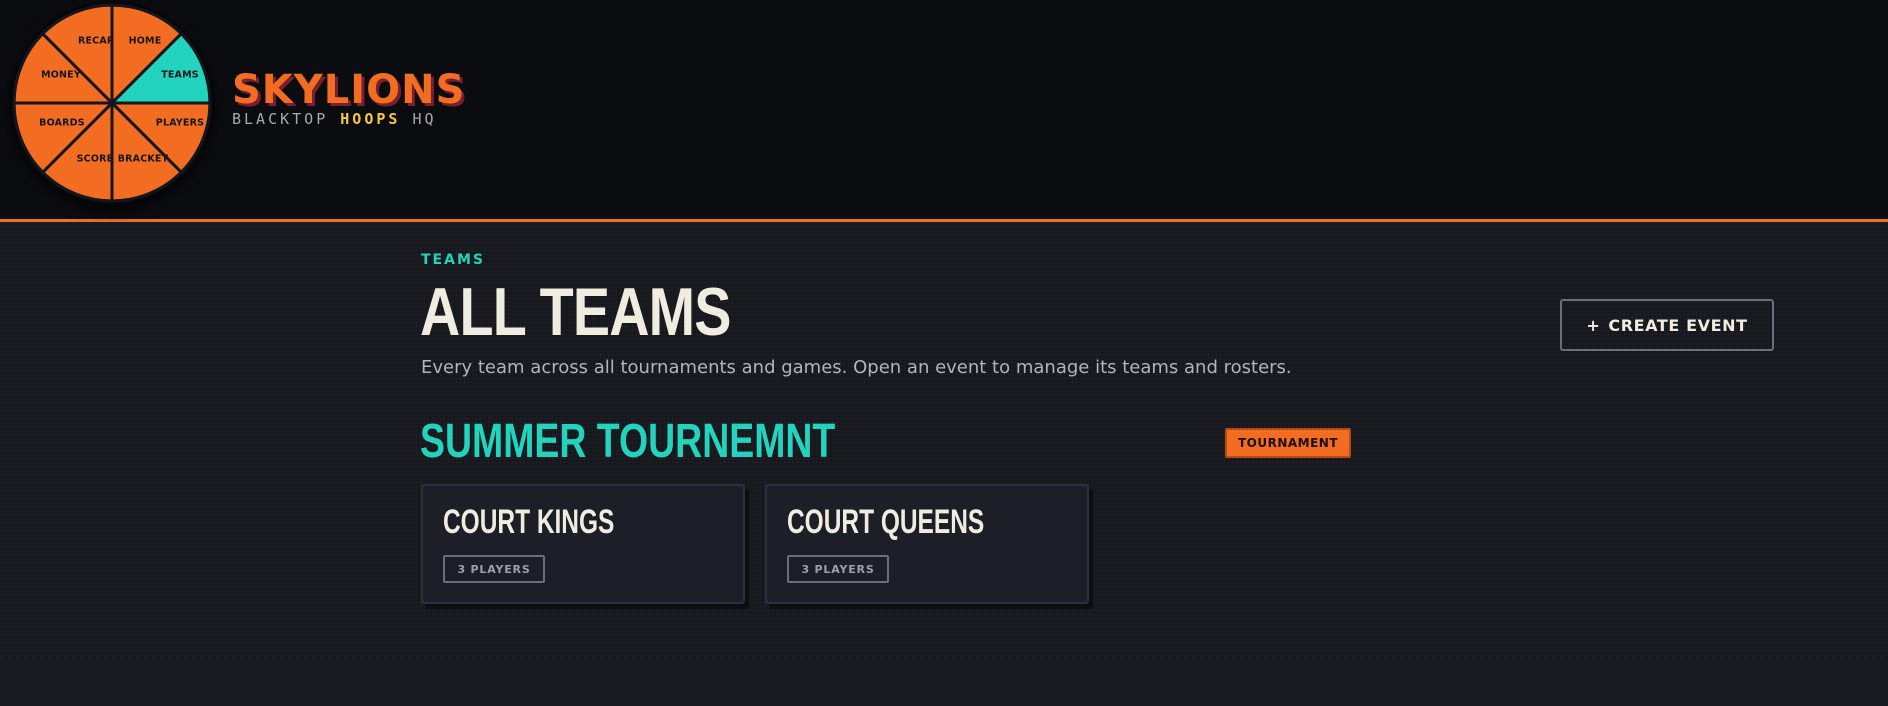 Image resolution: width=1888 pixels, height=706 pixels. Describe the element at coordinates (1288, 443) in the screenshot. I see `event-type-badge: TOURNAMENT` at that location.